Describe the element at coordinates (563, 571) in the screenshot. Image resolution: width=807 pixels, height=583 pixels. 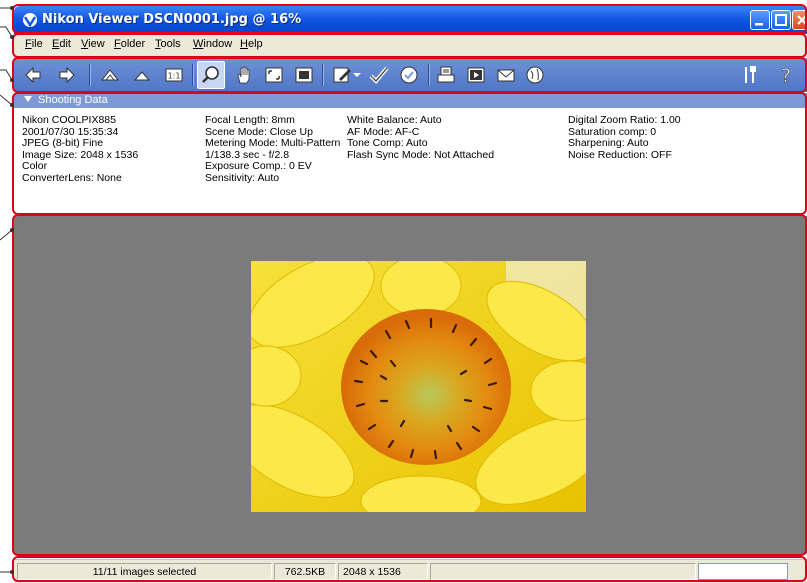
I see `status-empty-field` at that location.